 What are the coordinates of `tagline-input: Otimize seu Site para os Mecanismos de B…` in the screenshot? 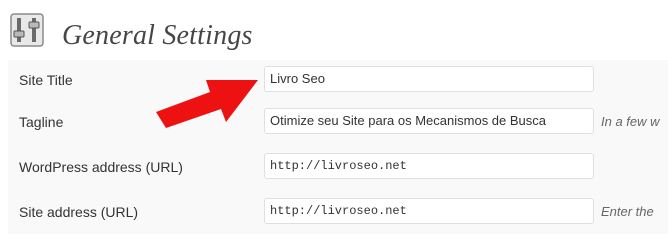 It's located at (429, 121).